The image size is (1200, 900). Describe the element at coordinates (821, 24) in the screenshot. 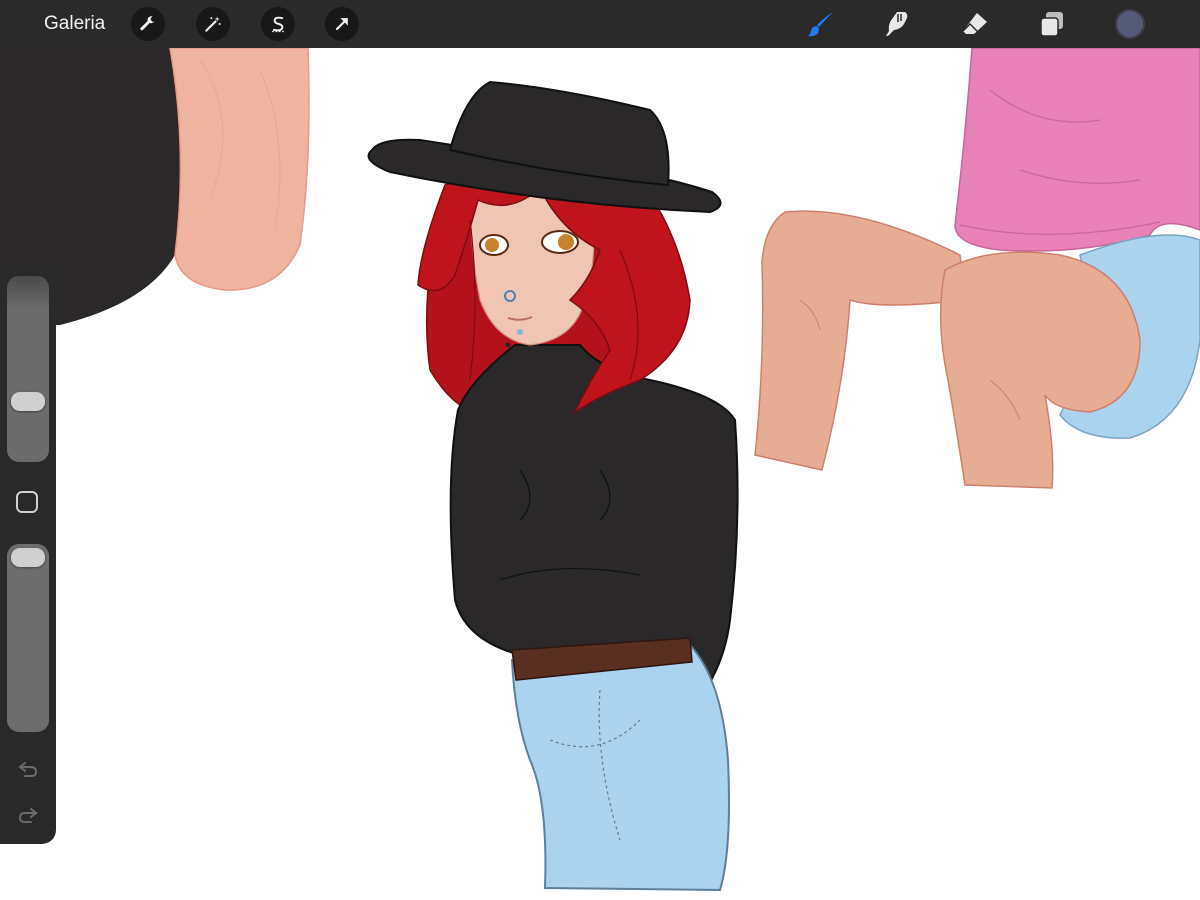

I see `brush-icon` at that location.